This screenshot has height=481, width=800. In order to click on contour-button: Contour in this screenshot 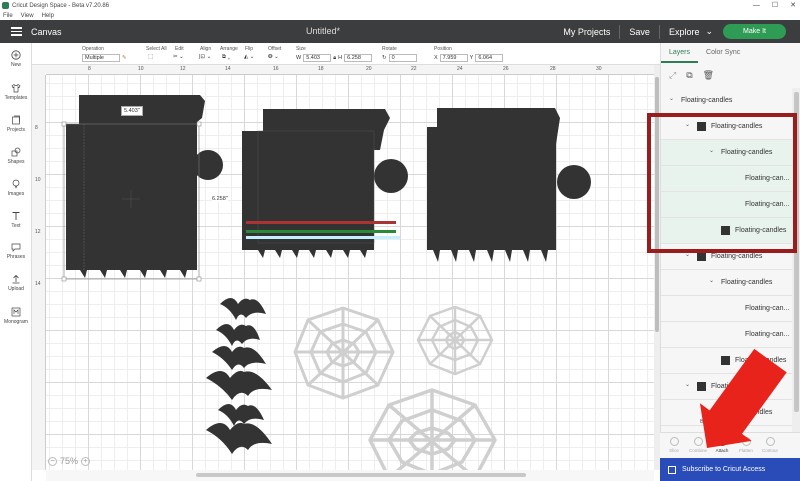, I will do `click(770, 445)`.